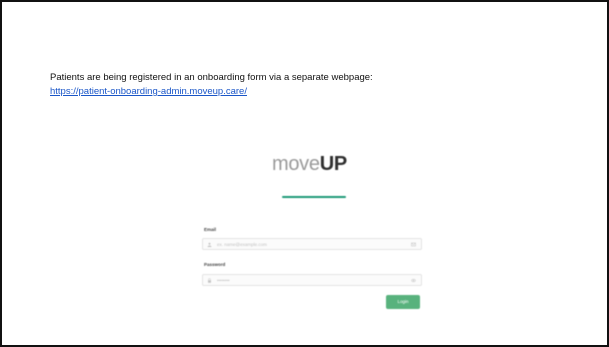 Image resolution: width=609 pixels, height=347 pixels. What do you see at coordinates (209, 280) in the screenshot?
I see `lock-icon` at bounding box center [209, 280].